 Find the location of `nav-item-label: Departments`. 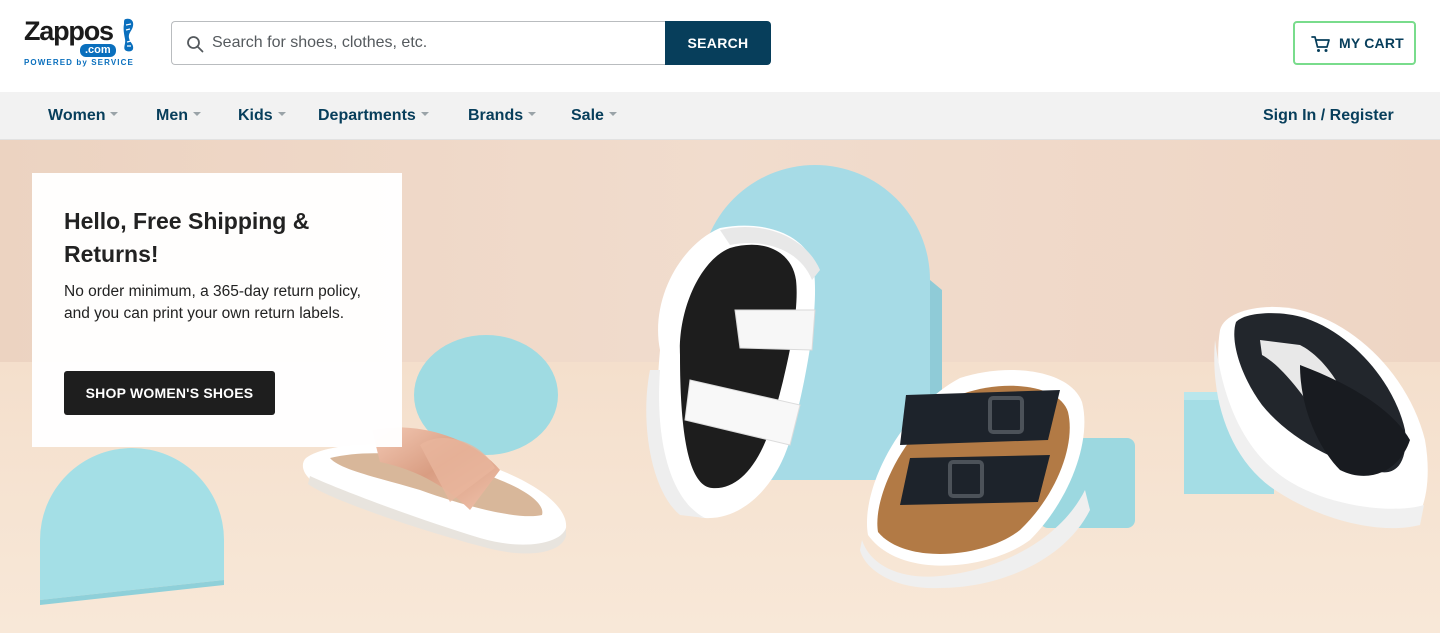

nav-item-label: Departments is located at coordinates (367, 115).